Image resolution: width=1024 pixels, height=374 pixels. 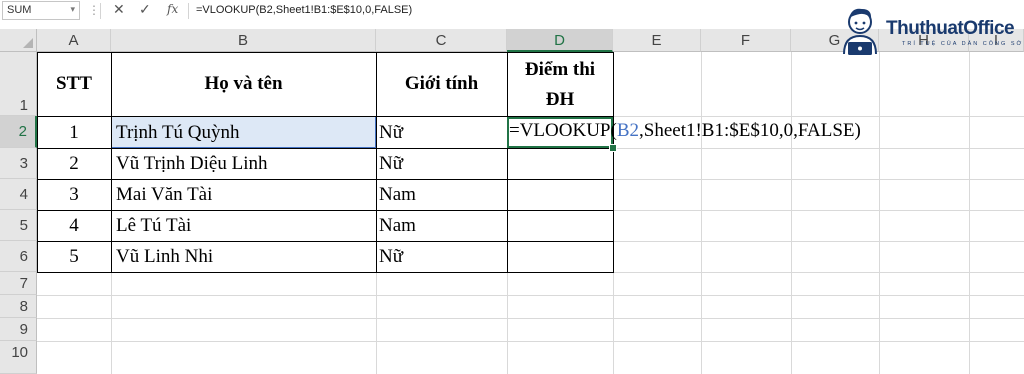 What do you see at coordinates (18, 225) in the screenshot?
I see `row-header-5: 5` at bounding box center [18, 225].